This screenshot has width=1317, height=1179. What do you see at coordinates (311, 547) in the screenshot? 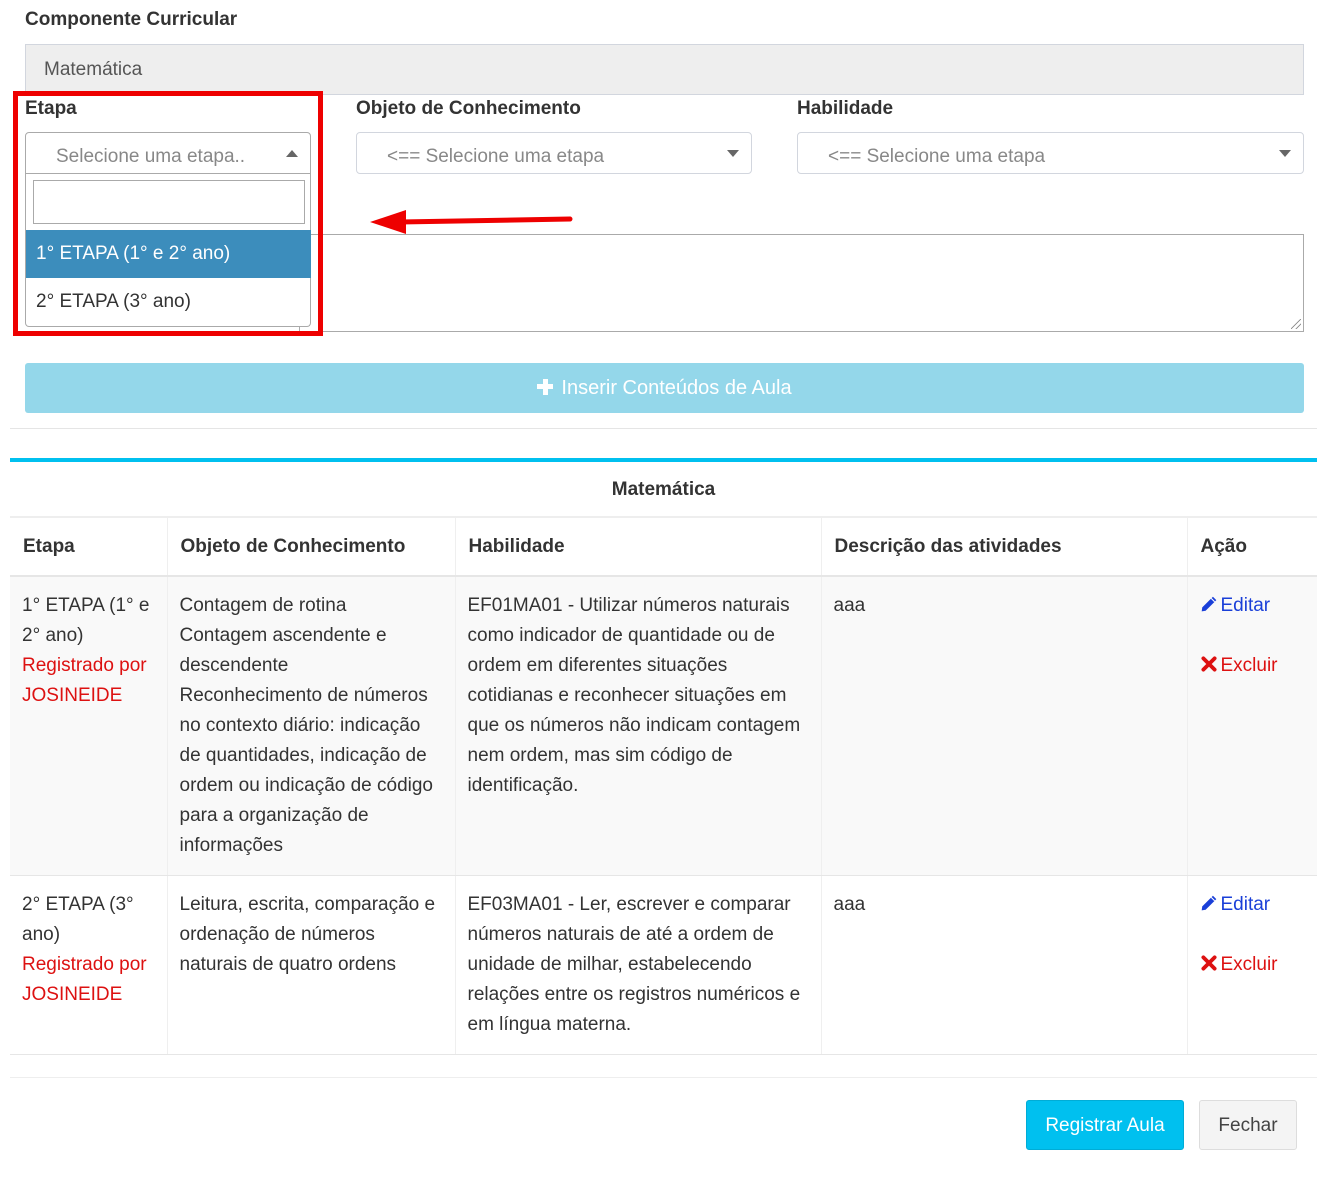
I see `col-header-objeto: Objeto de Conhecimento` at bounding box center [311, 547].